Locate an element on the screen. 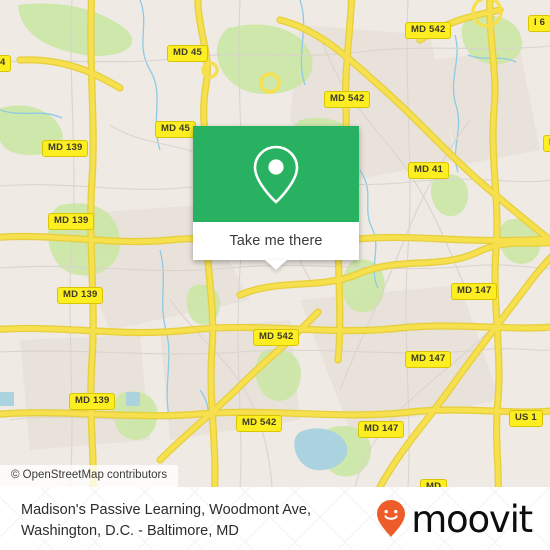 The image size is (550, 550). road-label-md-147-mid: MD 147 is located at coordinates (428, 359).